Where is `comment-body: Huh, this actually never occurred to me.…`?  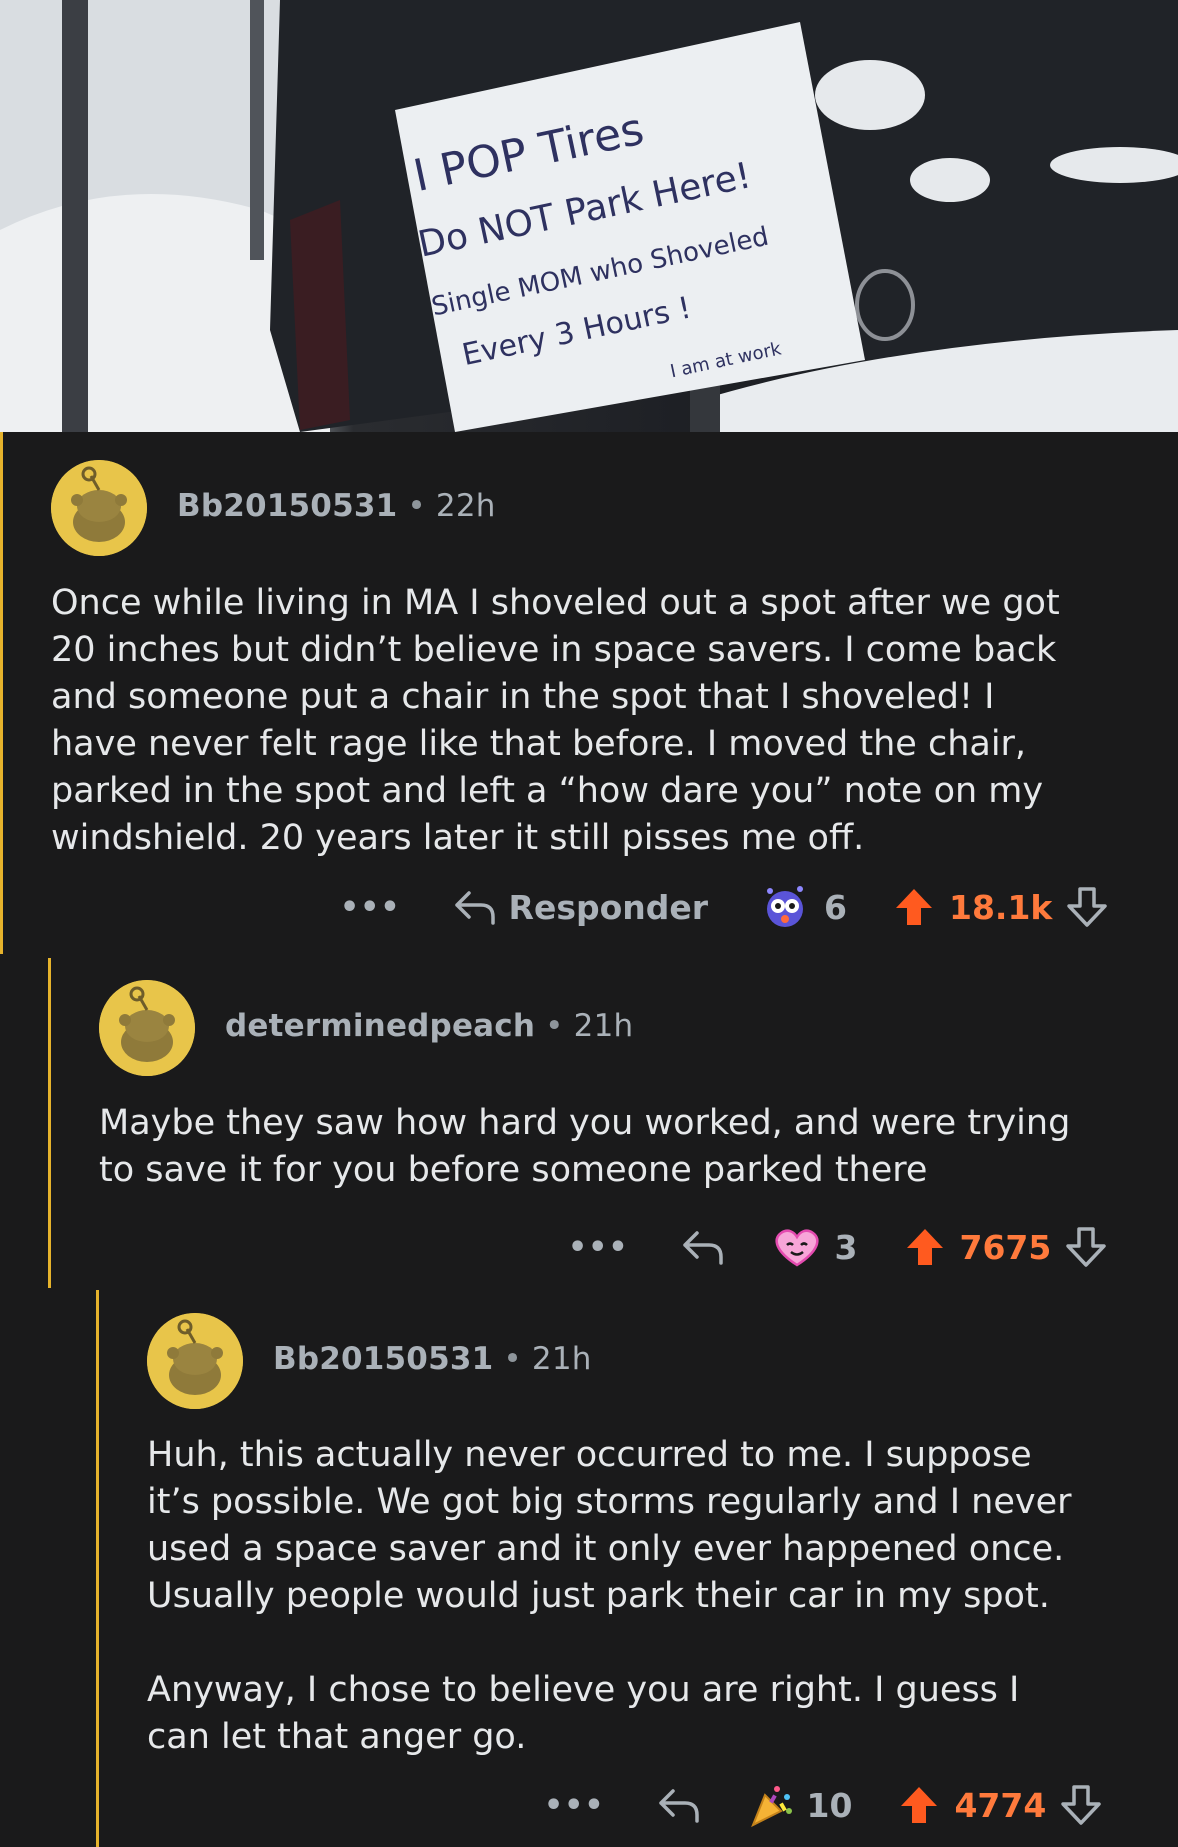 comment-body: Huh, this actually never occurred to me.… is located at coordinates (609, 1596).